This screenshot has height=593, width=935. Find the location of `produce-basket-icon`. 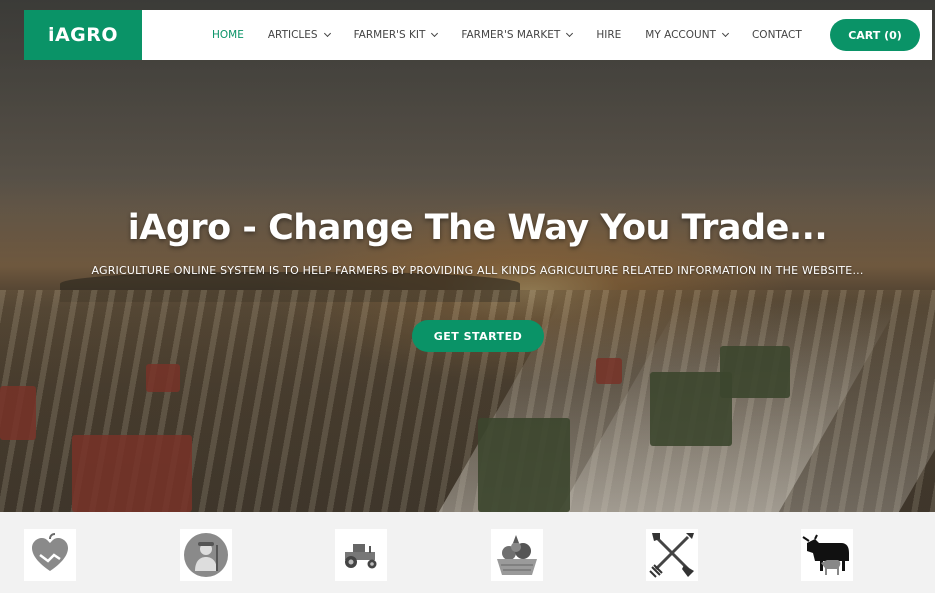

produce-basket-icon is located at coordinates (517, 555).